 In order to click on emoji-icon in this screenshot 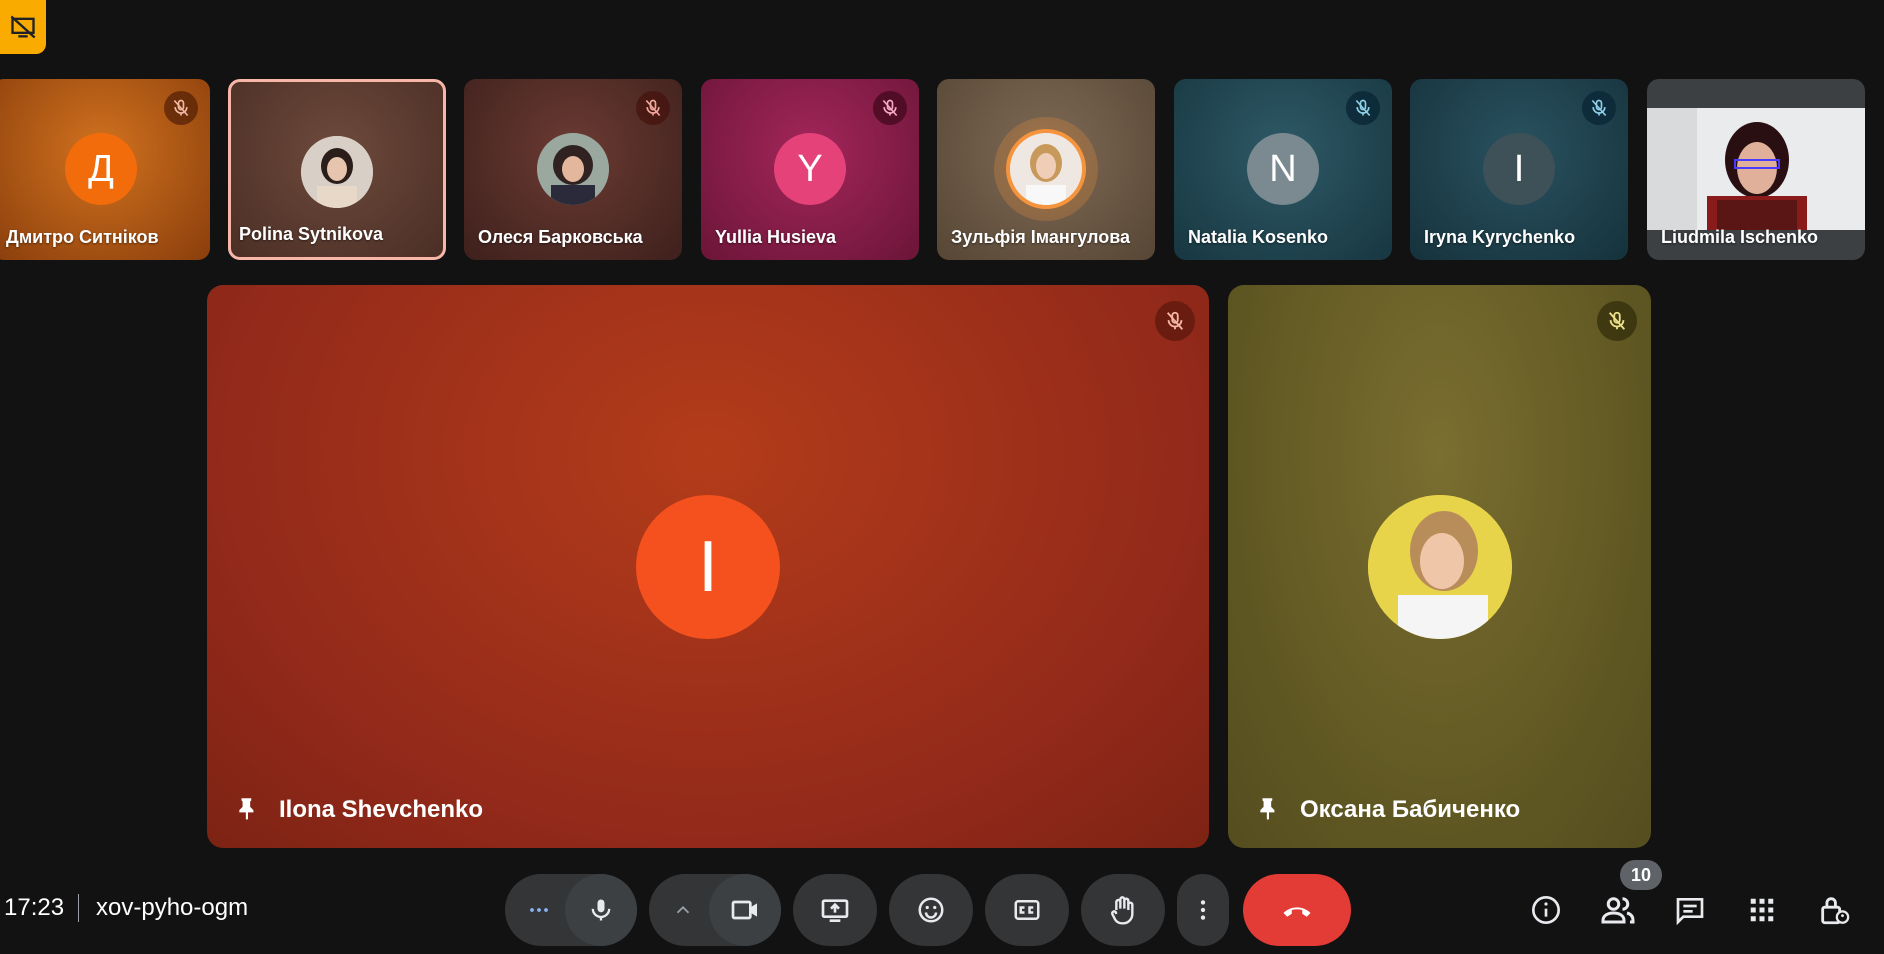, I will do `click(931, 910)`.